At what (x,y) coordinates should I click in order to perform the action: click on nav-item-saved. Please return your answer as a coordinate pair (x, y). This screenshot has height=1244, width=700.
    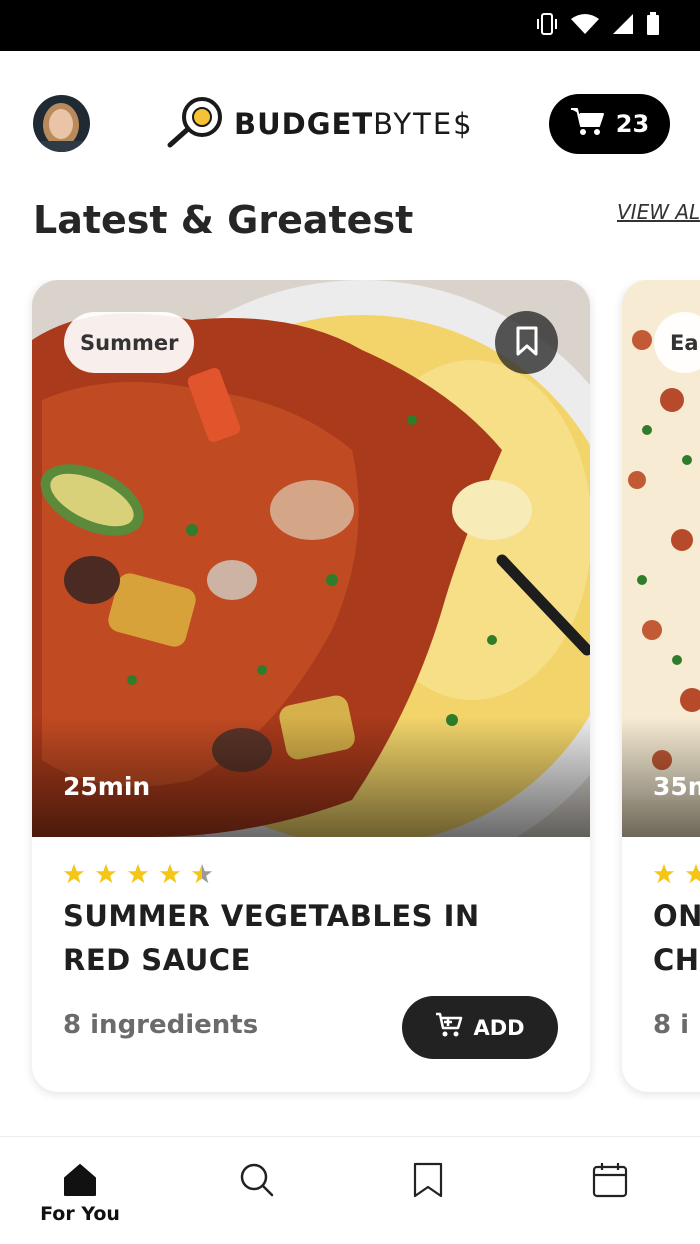
    Looking at the image, I should click on (428, 1190).